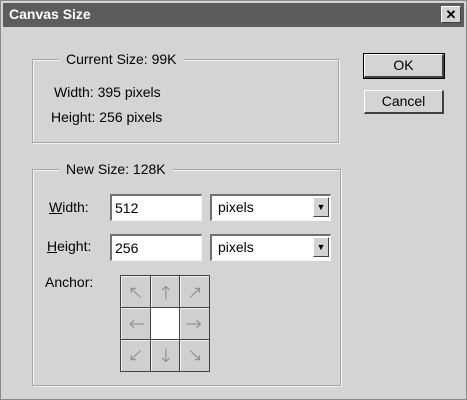 The width and height of the screenshot is (467, 400). Describe the element at coordinates (69, 282) in the screenshot. I see `anchor-label: Anchor:` at that location.